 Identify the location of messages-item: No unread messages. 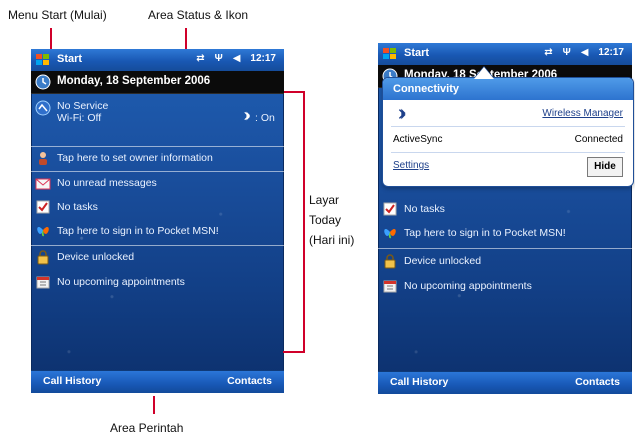
(157, 183).